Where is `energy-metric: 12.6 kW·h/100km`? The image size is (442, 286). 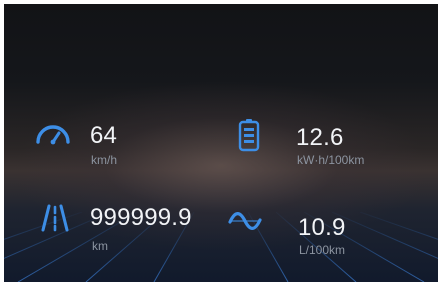
energy-metric: 12.6 kW·h/100km is located at coordinates (334, 144).